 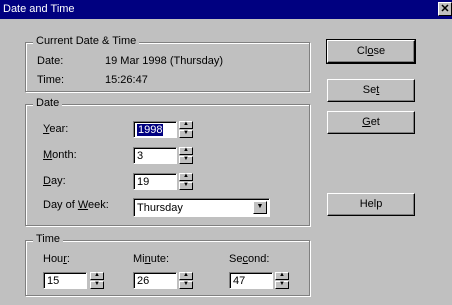 What do you see at coordinates (260, 207) in the screenshot?
I see `chevron-down-icon: ▼` at bounding box center [260, 207].